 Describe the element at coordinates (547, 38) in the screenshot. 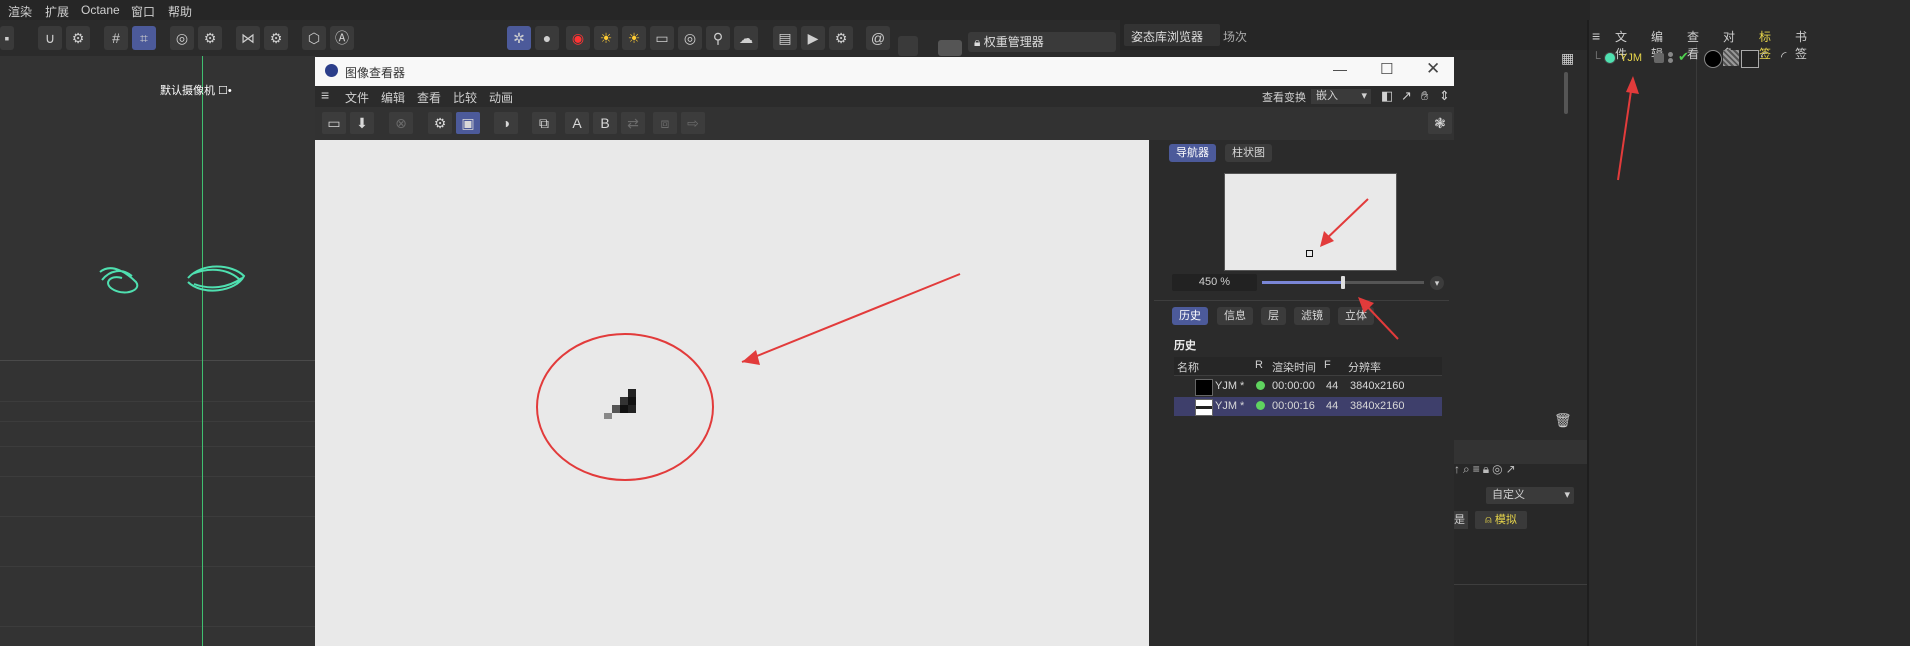

I see `sphere-icon: ●` at that location.